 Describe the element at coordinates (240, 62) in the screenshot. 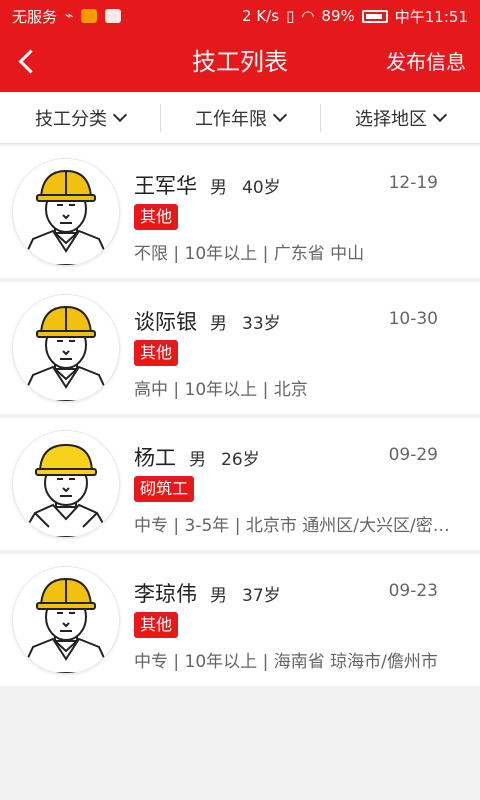

I see `nav-bar: 技工列表 发布信息` at that location.